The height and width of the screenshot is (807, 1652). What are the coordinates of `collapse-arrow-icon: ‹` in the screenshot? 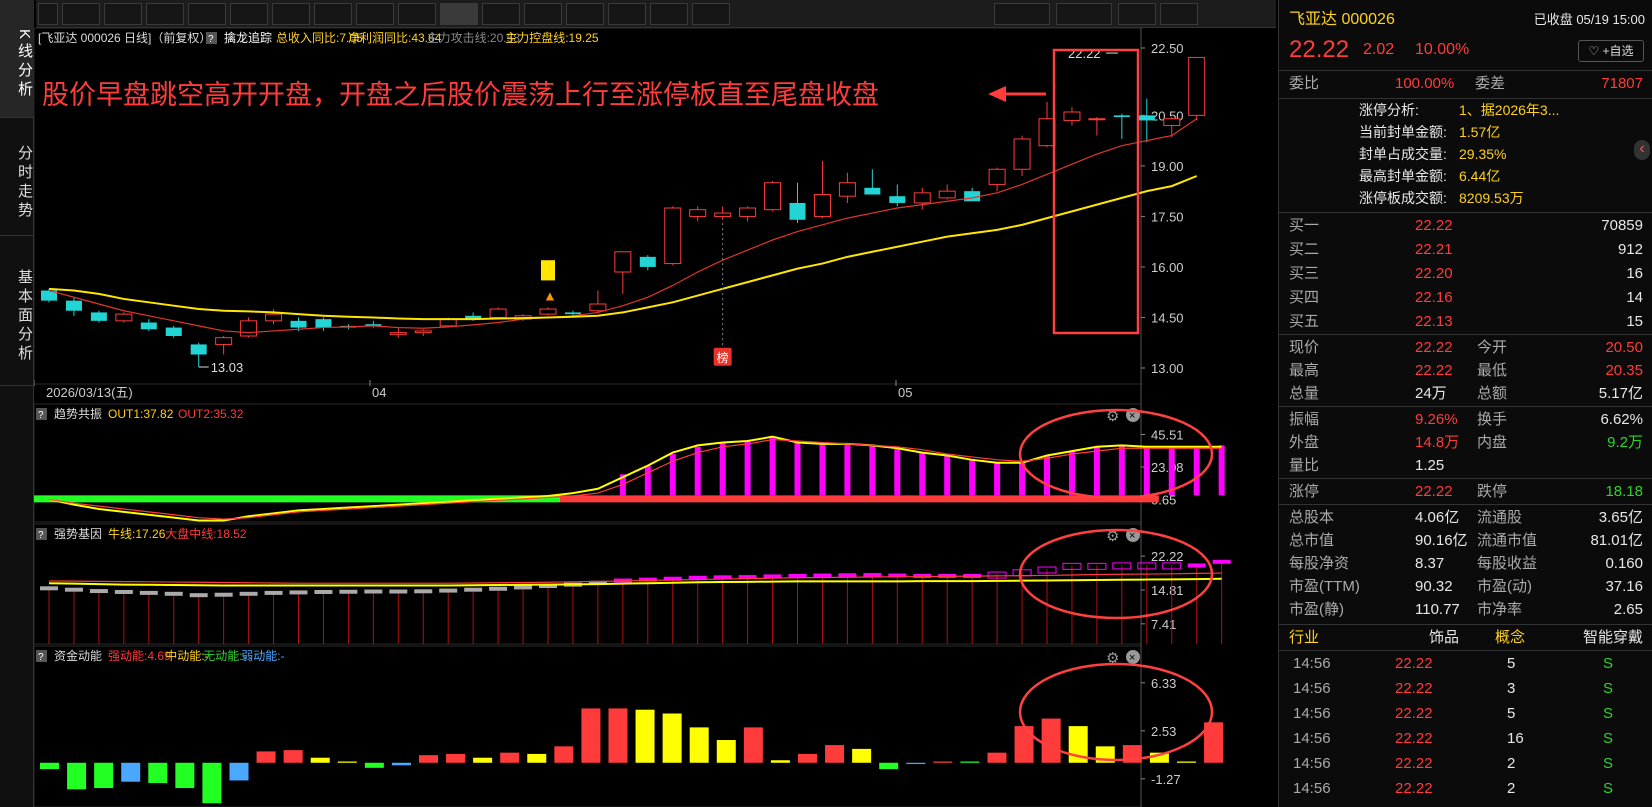 It's located at (1642, 150).